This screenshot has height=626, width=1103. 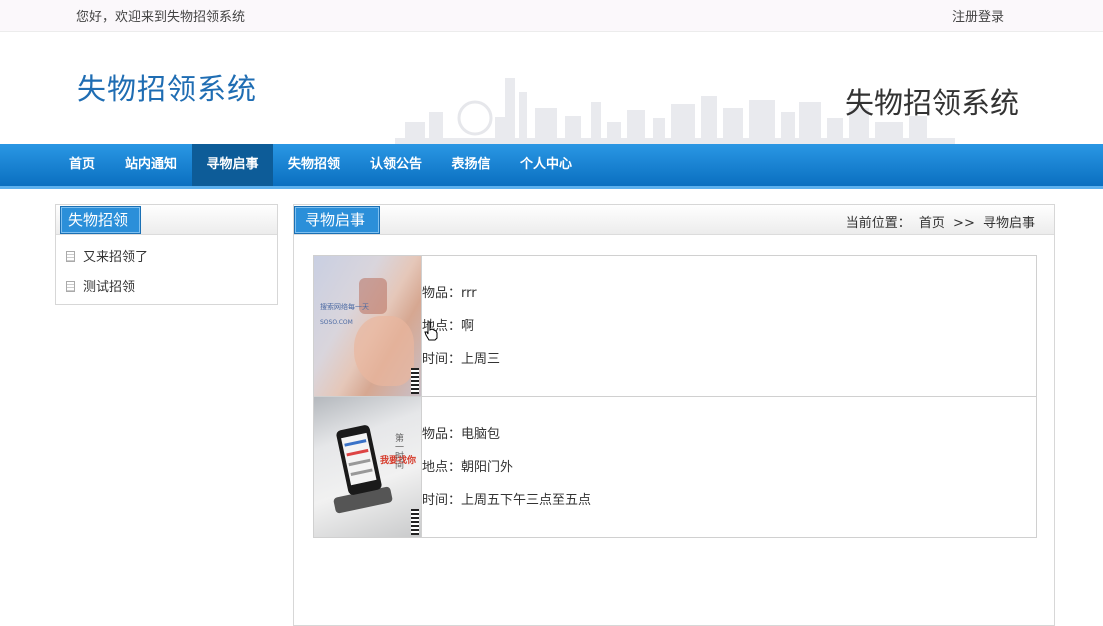 What do you see at coordinates (82, 165) in the screenshot?
I see `nav-home: 首页` at bounding box center [82, 165].